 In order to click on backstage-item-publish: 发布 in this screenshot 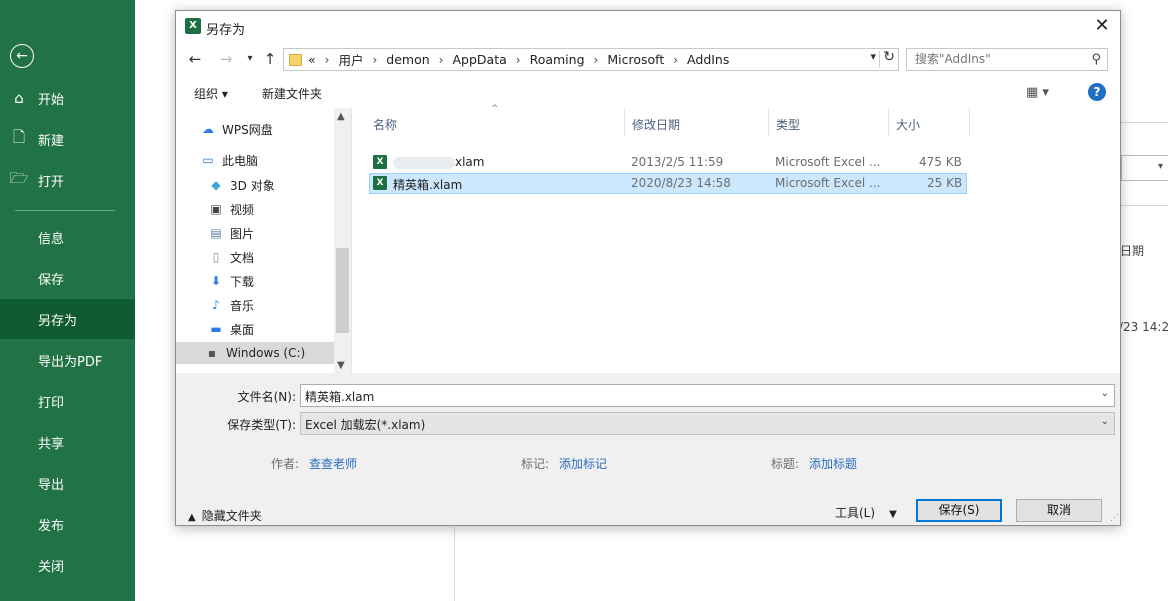, I will do `click(67, 524)`.